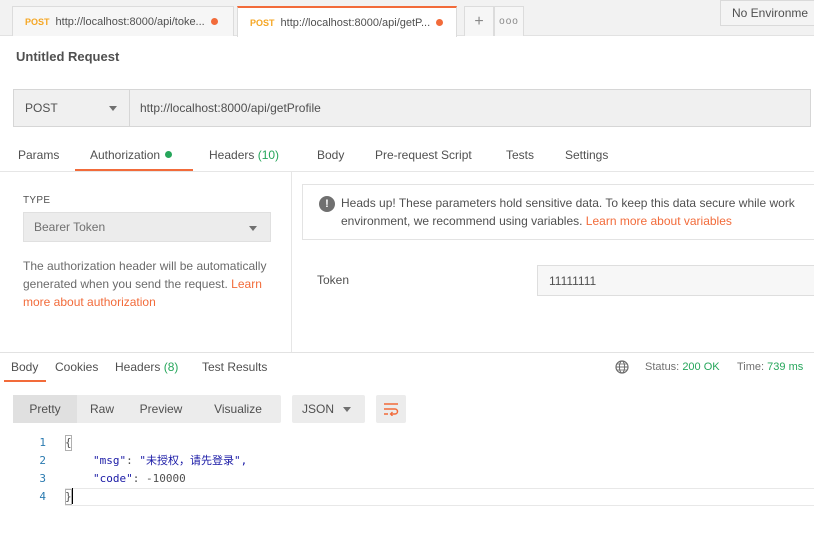 The width and height of the screenshot is (814, 545). I want to click on line-number: 1, so click(42, 442).